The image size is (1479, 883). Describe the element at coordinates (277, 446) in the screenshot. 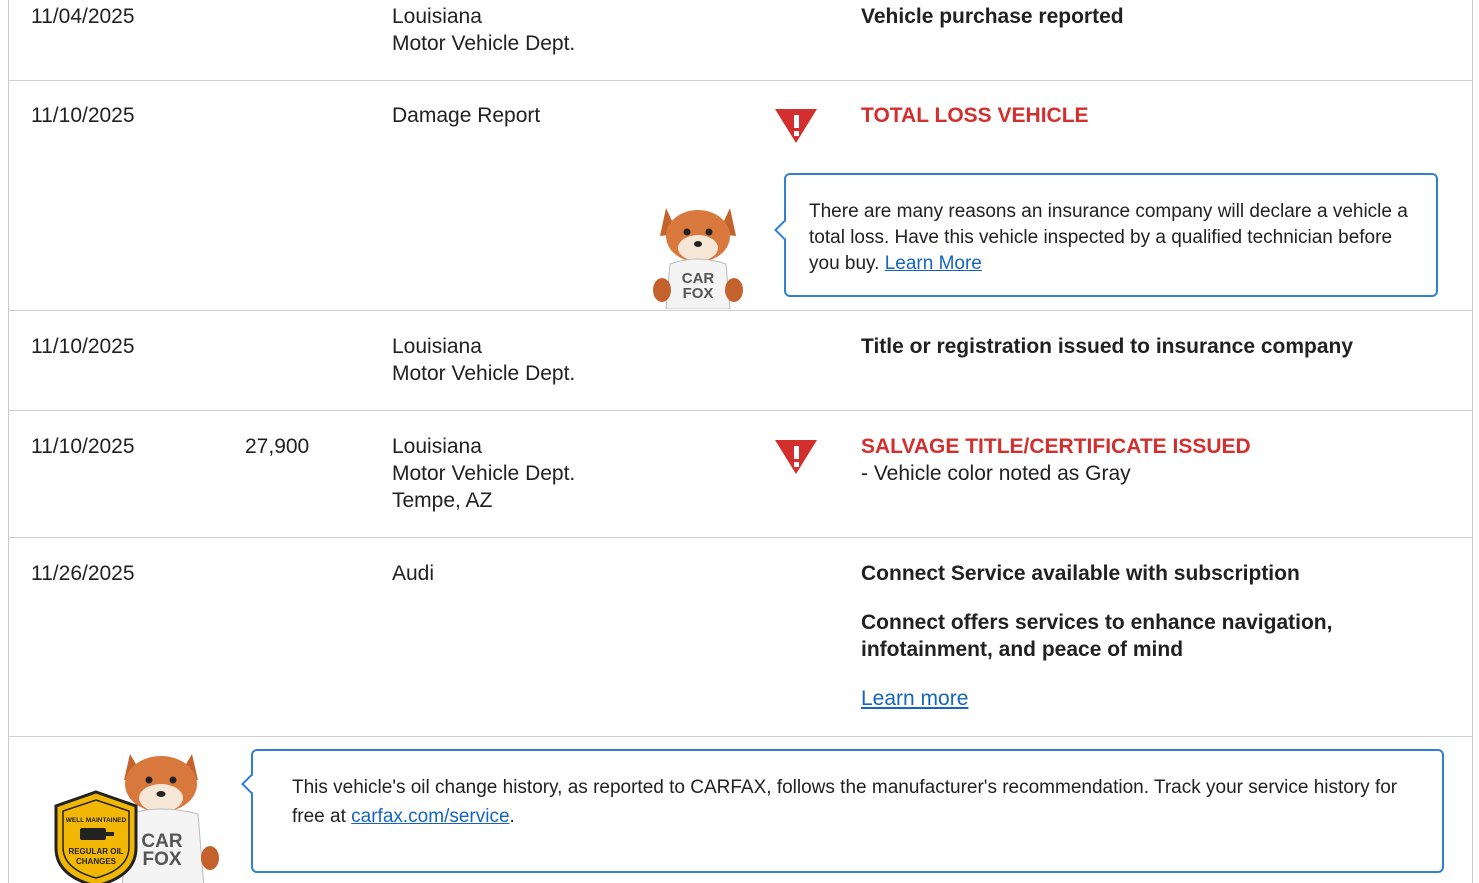

I see `odometer-reading: 27,900` at that location.